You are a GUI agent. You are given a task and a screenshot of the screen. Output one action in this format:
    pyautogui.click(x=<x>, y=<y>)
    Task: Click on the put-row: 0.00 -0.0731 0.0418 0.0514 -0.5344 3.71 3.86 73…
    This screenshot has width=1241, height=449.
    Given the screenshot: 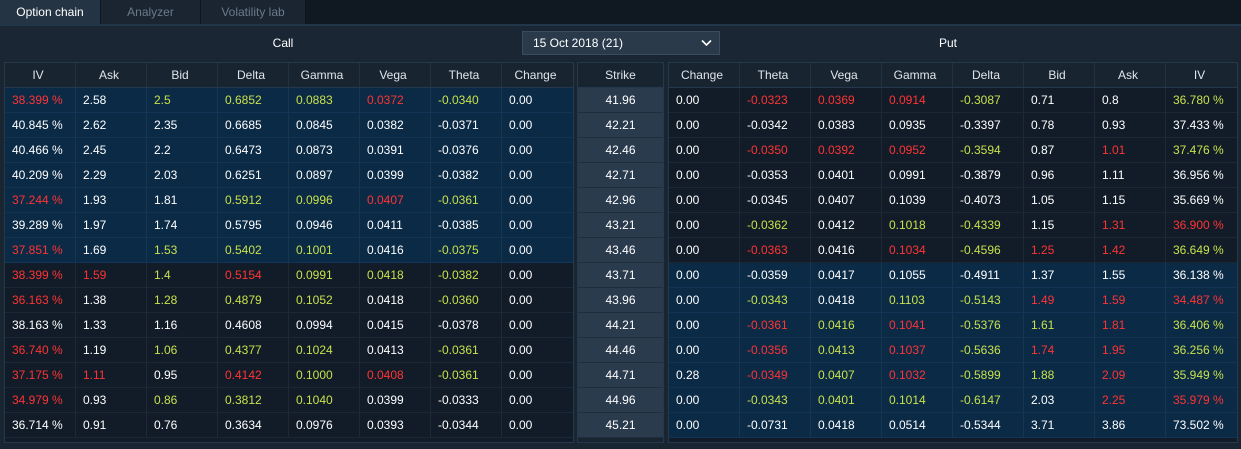 What is the action you would take?
    pyautogui.click(x=953, y=425)
    